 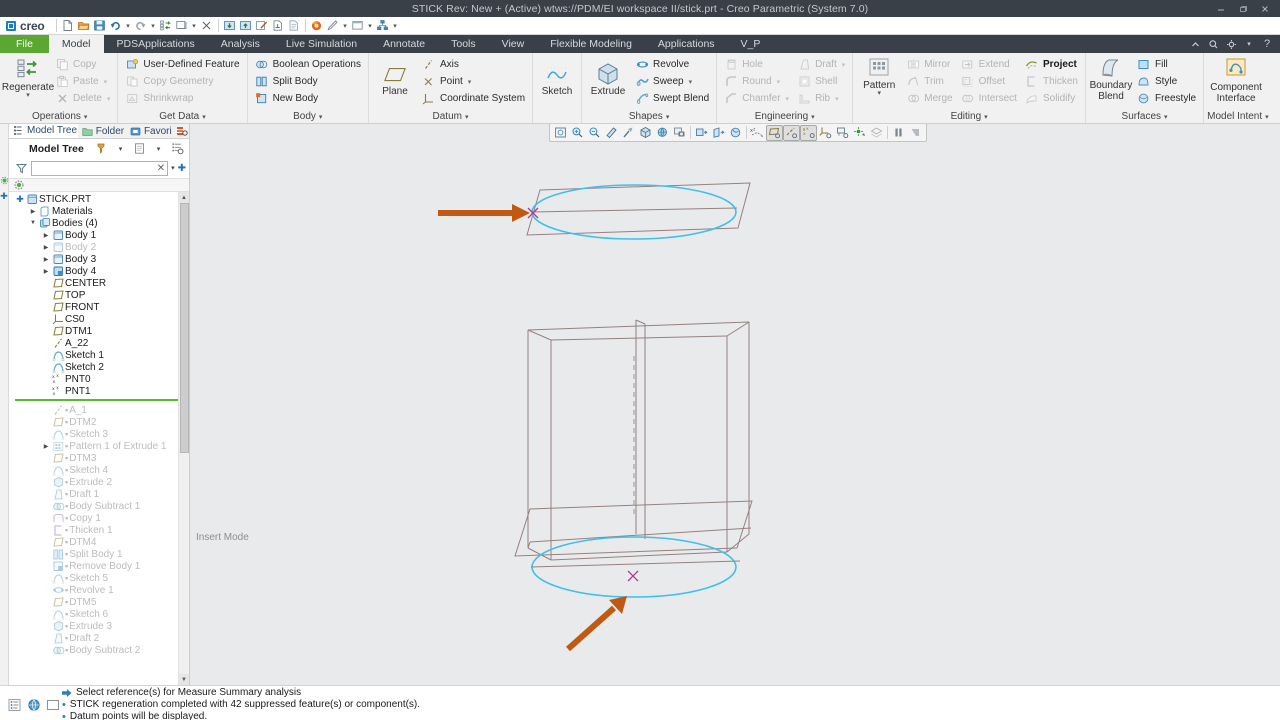 What do you see at coordinates (701, 133) in the screenshot?
I see `display-style-icon` at bounding box center [701, 133].